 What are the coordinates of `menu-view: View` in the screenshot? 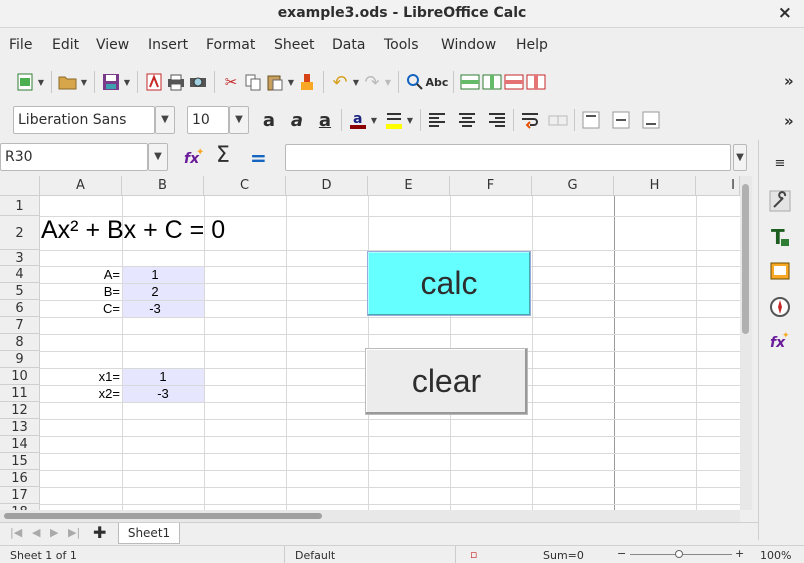 It's located at (112, 45).